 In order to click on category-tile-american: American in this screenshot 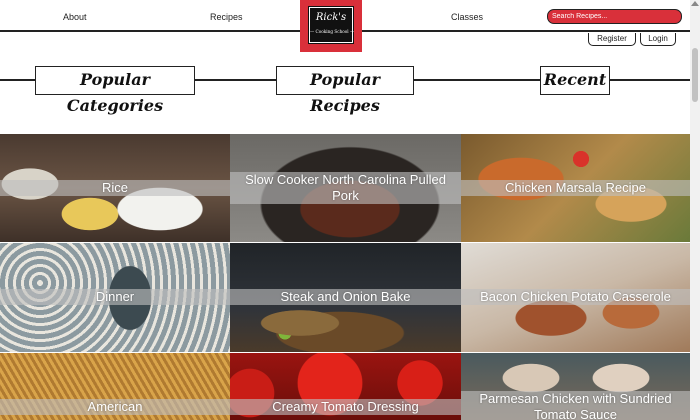, I will do `click(115, 386)`.